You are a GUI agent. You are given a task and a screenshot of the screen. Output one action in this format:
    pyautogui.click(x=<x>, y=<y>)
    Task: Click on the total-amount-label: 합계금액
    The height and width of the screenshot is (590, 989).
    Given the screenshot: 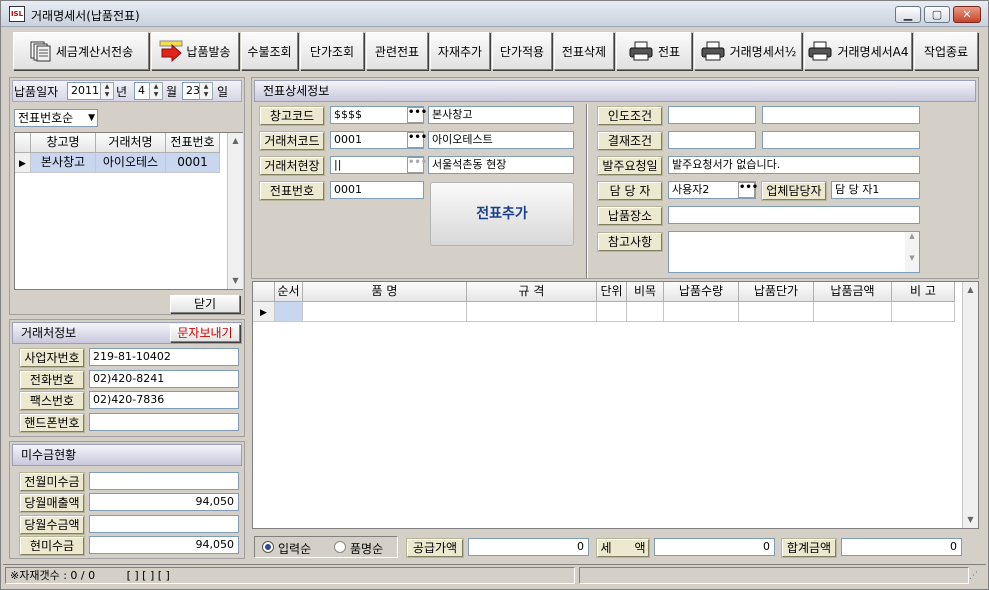 What is the action you would take?
    pyautogui.click(x=809, y=548)
    